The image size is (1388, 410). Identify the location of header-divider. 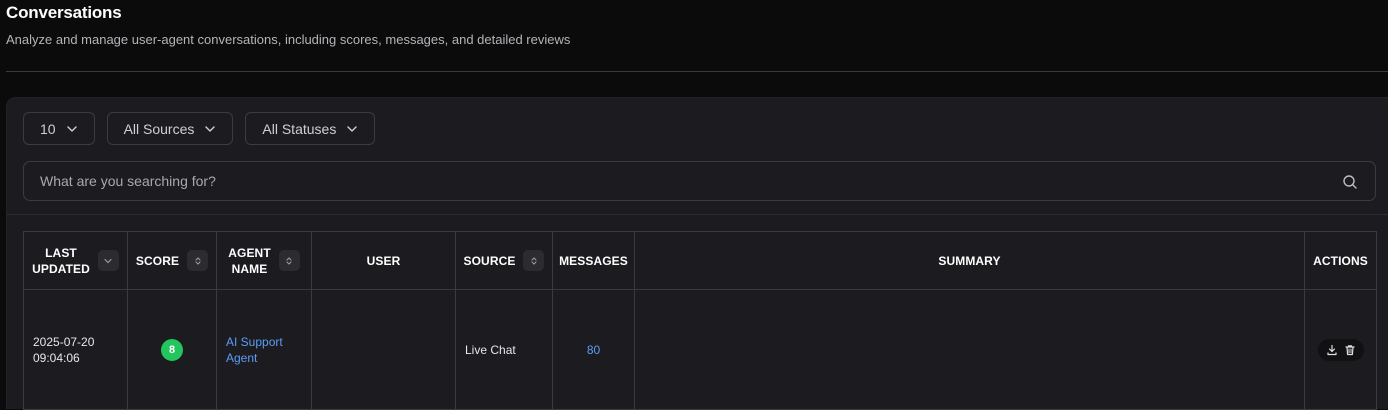
(697, 71).